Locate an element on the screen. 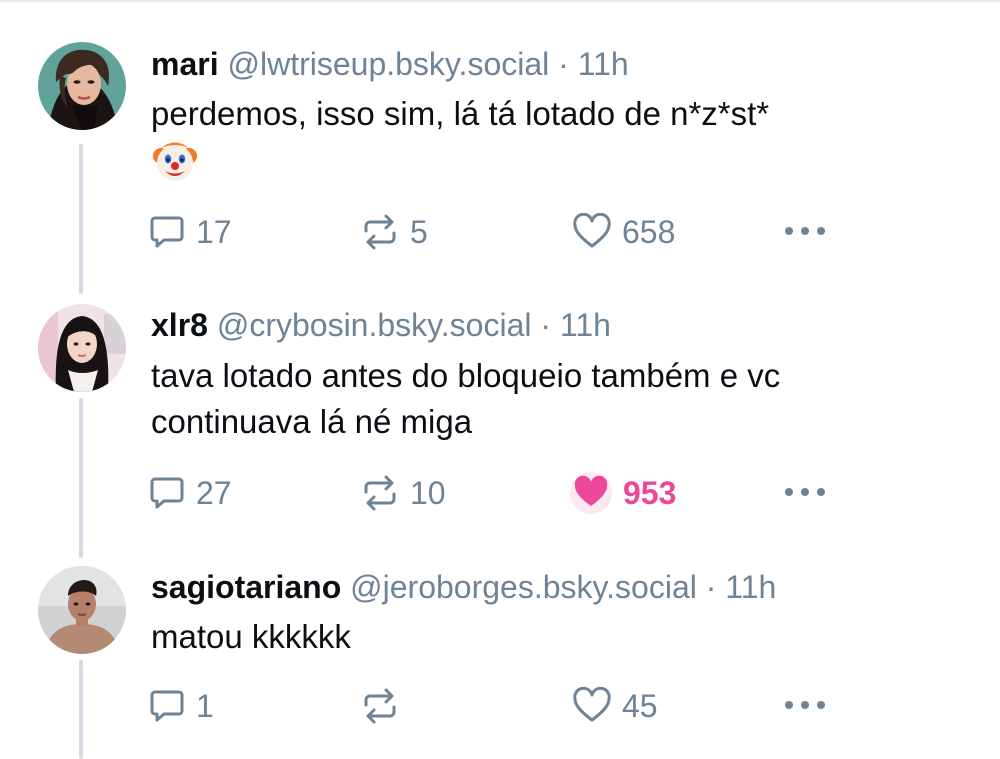 The width and height of the screenshot is (1000, 759). repost-arrows-icon is located at coordinates (380, 706).